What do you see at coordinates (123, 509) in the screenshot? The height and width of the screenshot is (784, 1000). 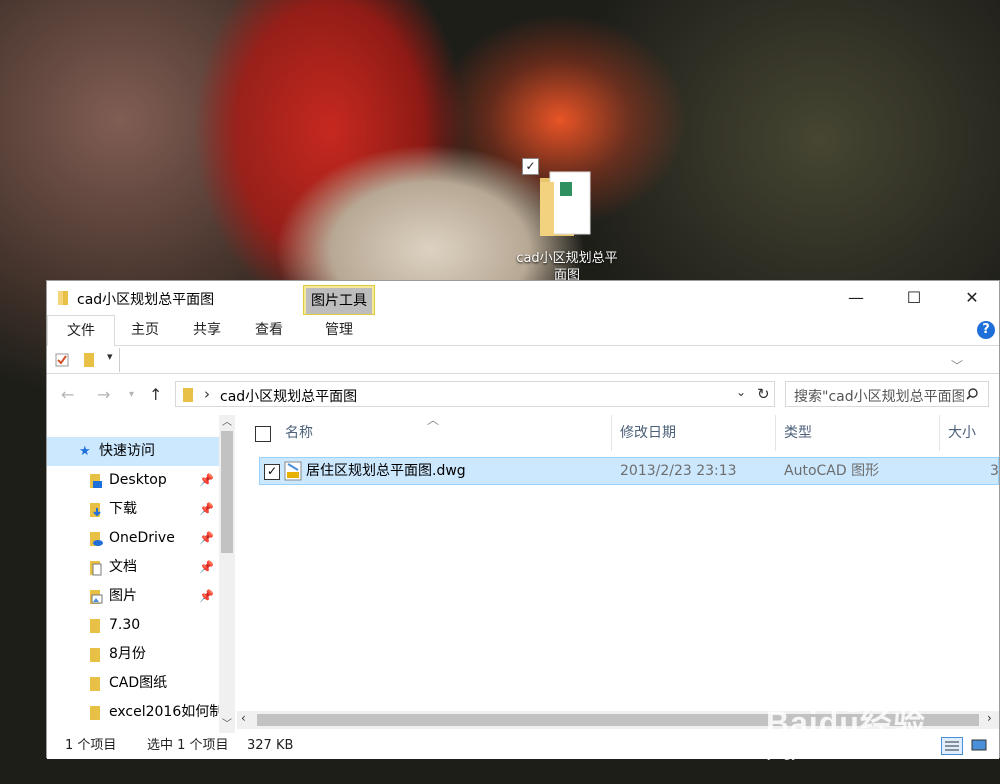 I see `sidebar-item-label: 下载` at bounding box center [123, 509].